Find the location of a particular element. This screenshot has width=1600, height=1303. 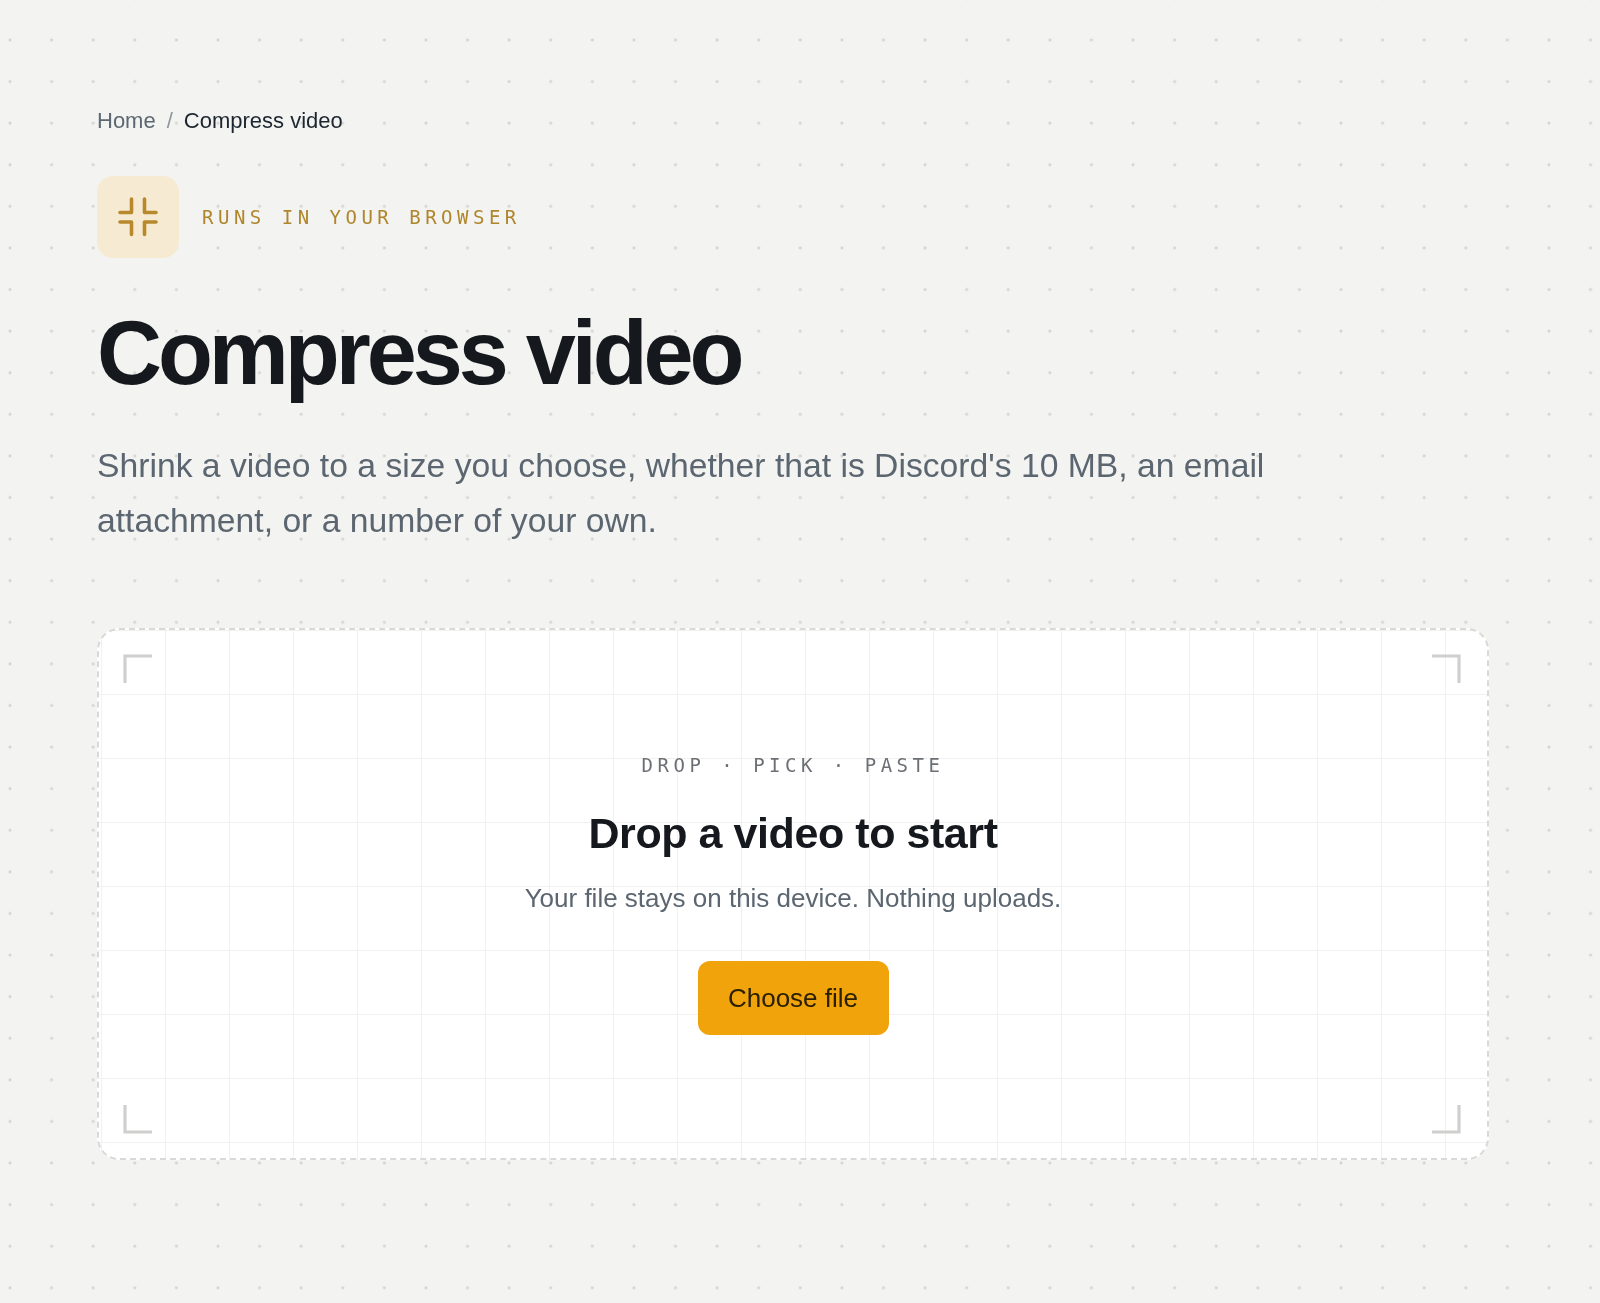

dropzone-heading: Drop a video to start is located at coordinates (793, 833).